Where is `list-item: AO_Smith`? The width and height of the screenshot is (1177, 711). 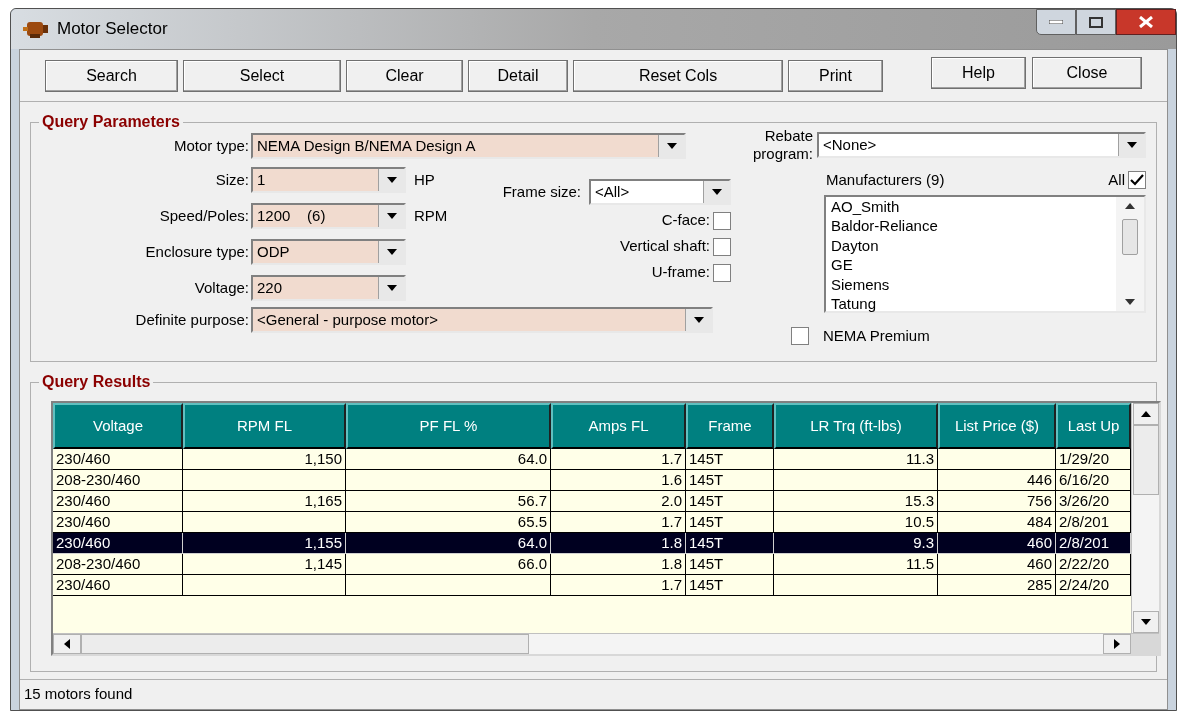 list-item: AO_Smith is located at coordinates (973, 206).